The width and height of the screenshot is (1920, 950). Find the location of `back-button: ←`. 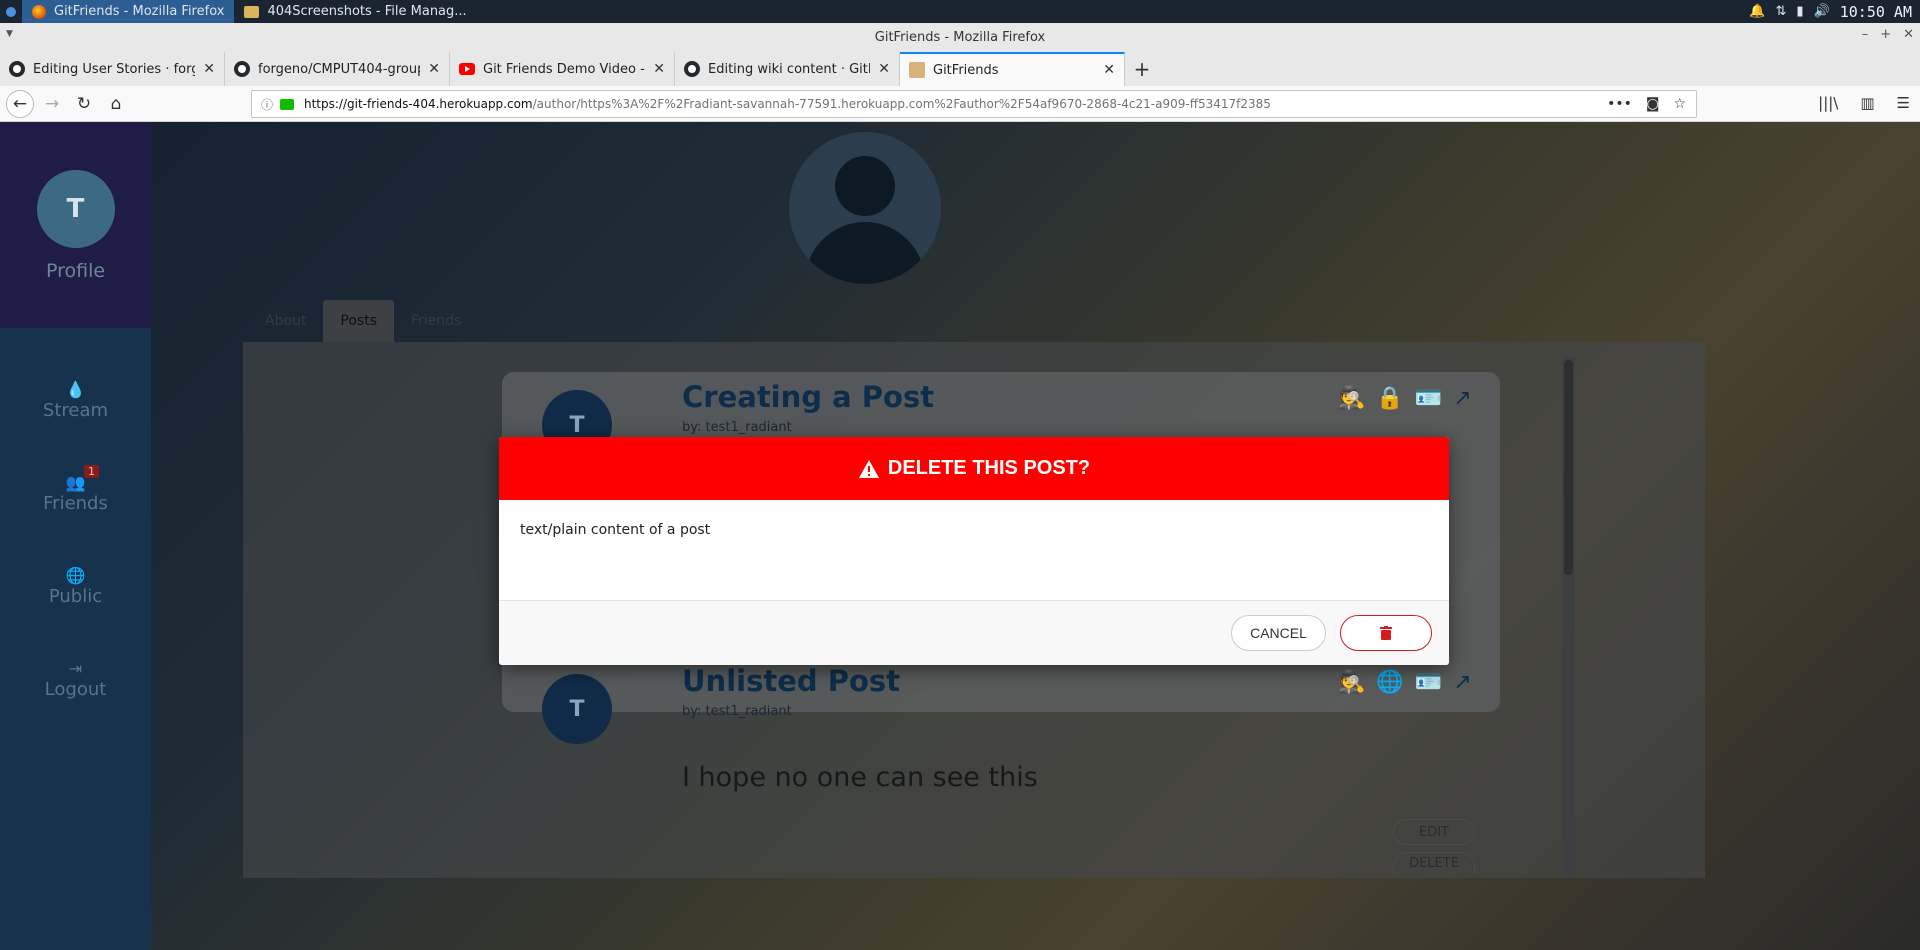

back-button: ← is located at coordinates (20, 103).